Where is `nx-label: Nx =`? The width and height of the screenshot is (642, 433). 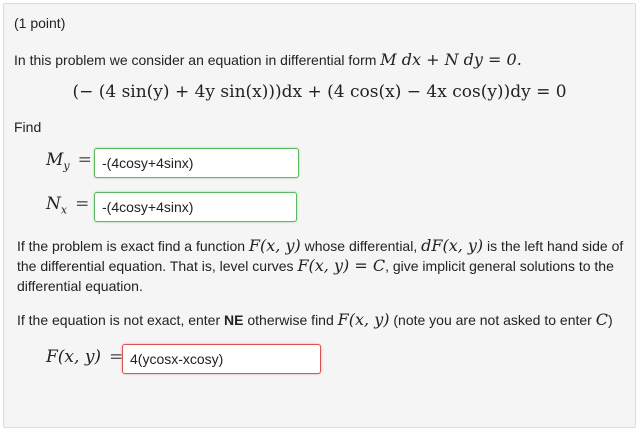 nx-label: Nx = is located at coordinates (67, 205).